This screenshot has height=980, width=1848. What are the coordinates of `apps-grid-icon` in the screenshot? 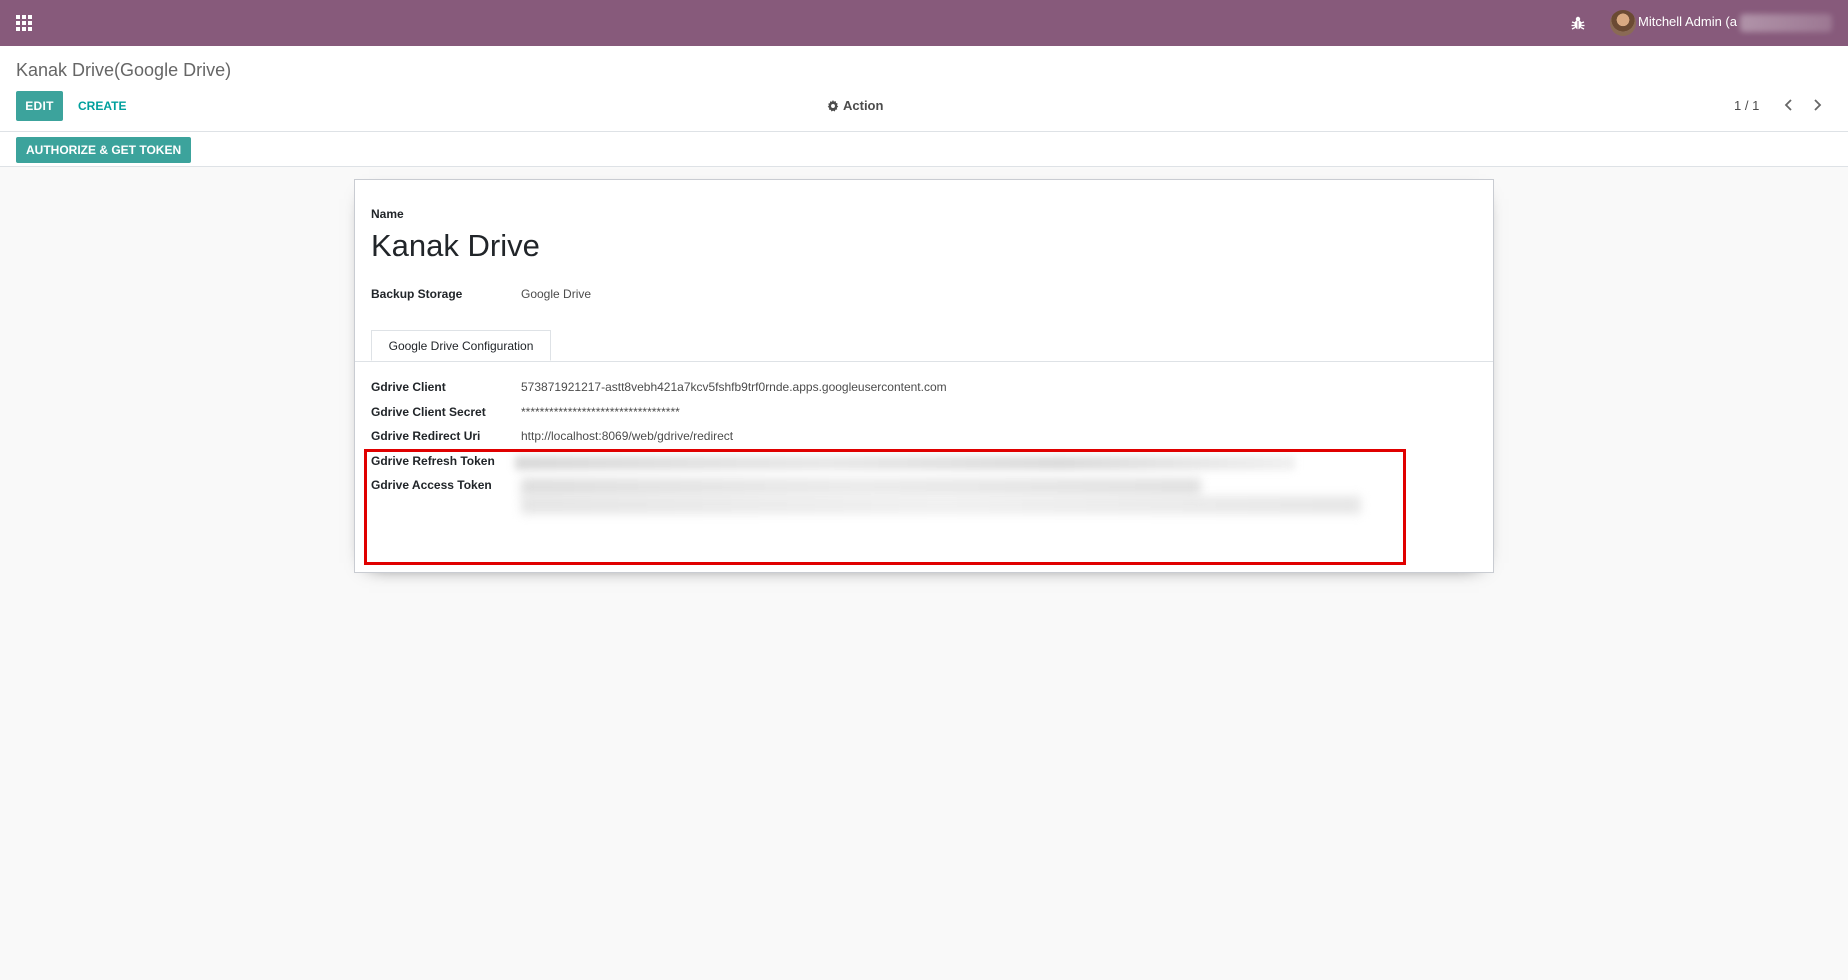 It's located at (25, 23).